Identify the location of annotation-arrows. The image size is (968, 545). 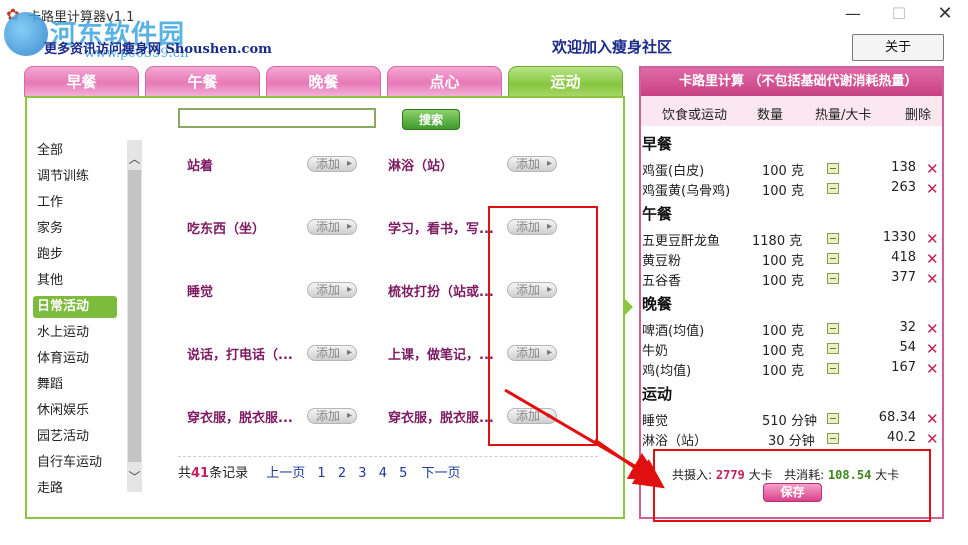
(584, 438).